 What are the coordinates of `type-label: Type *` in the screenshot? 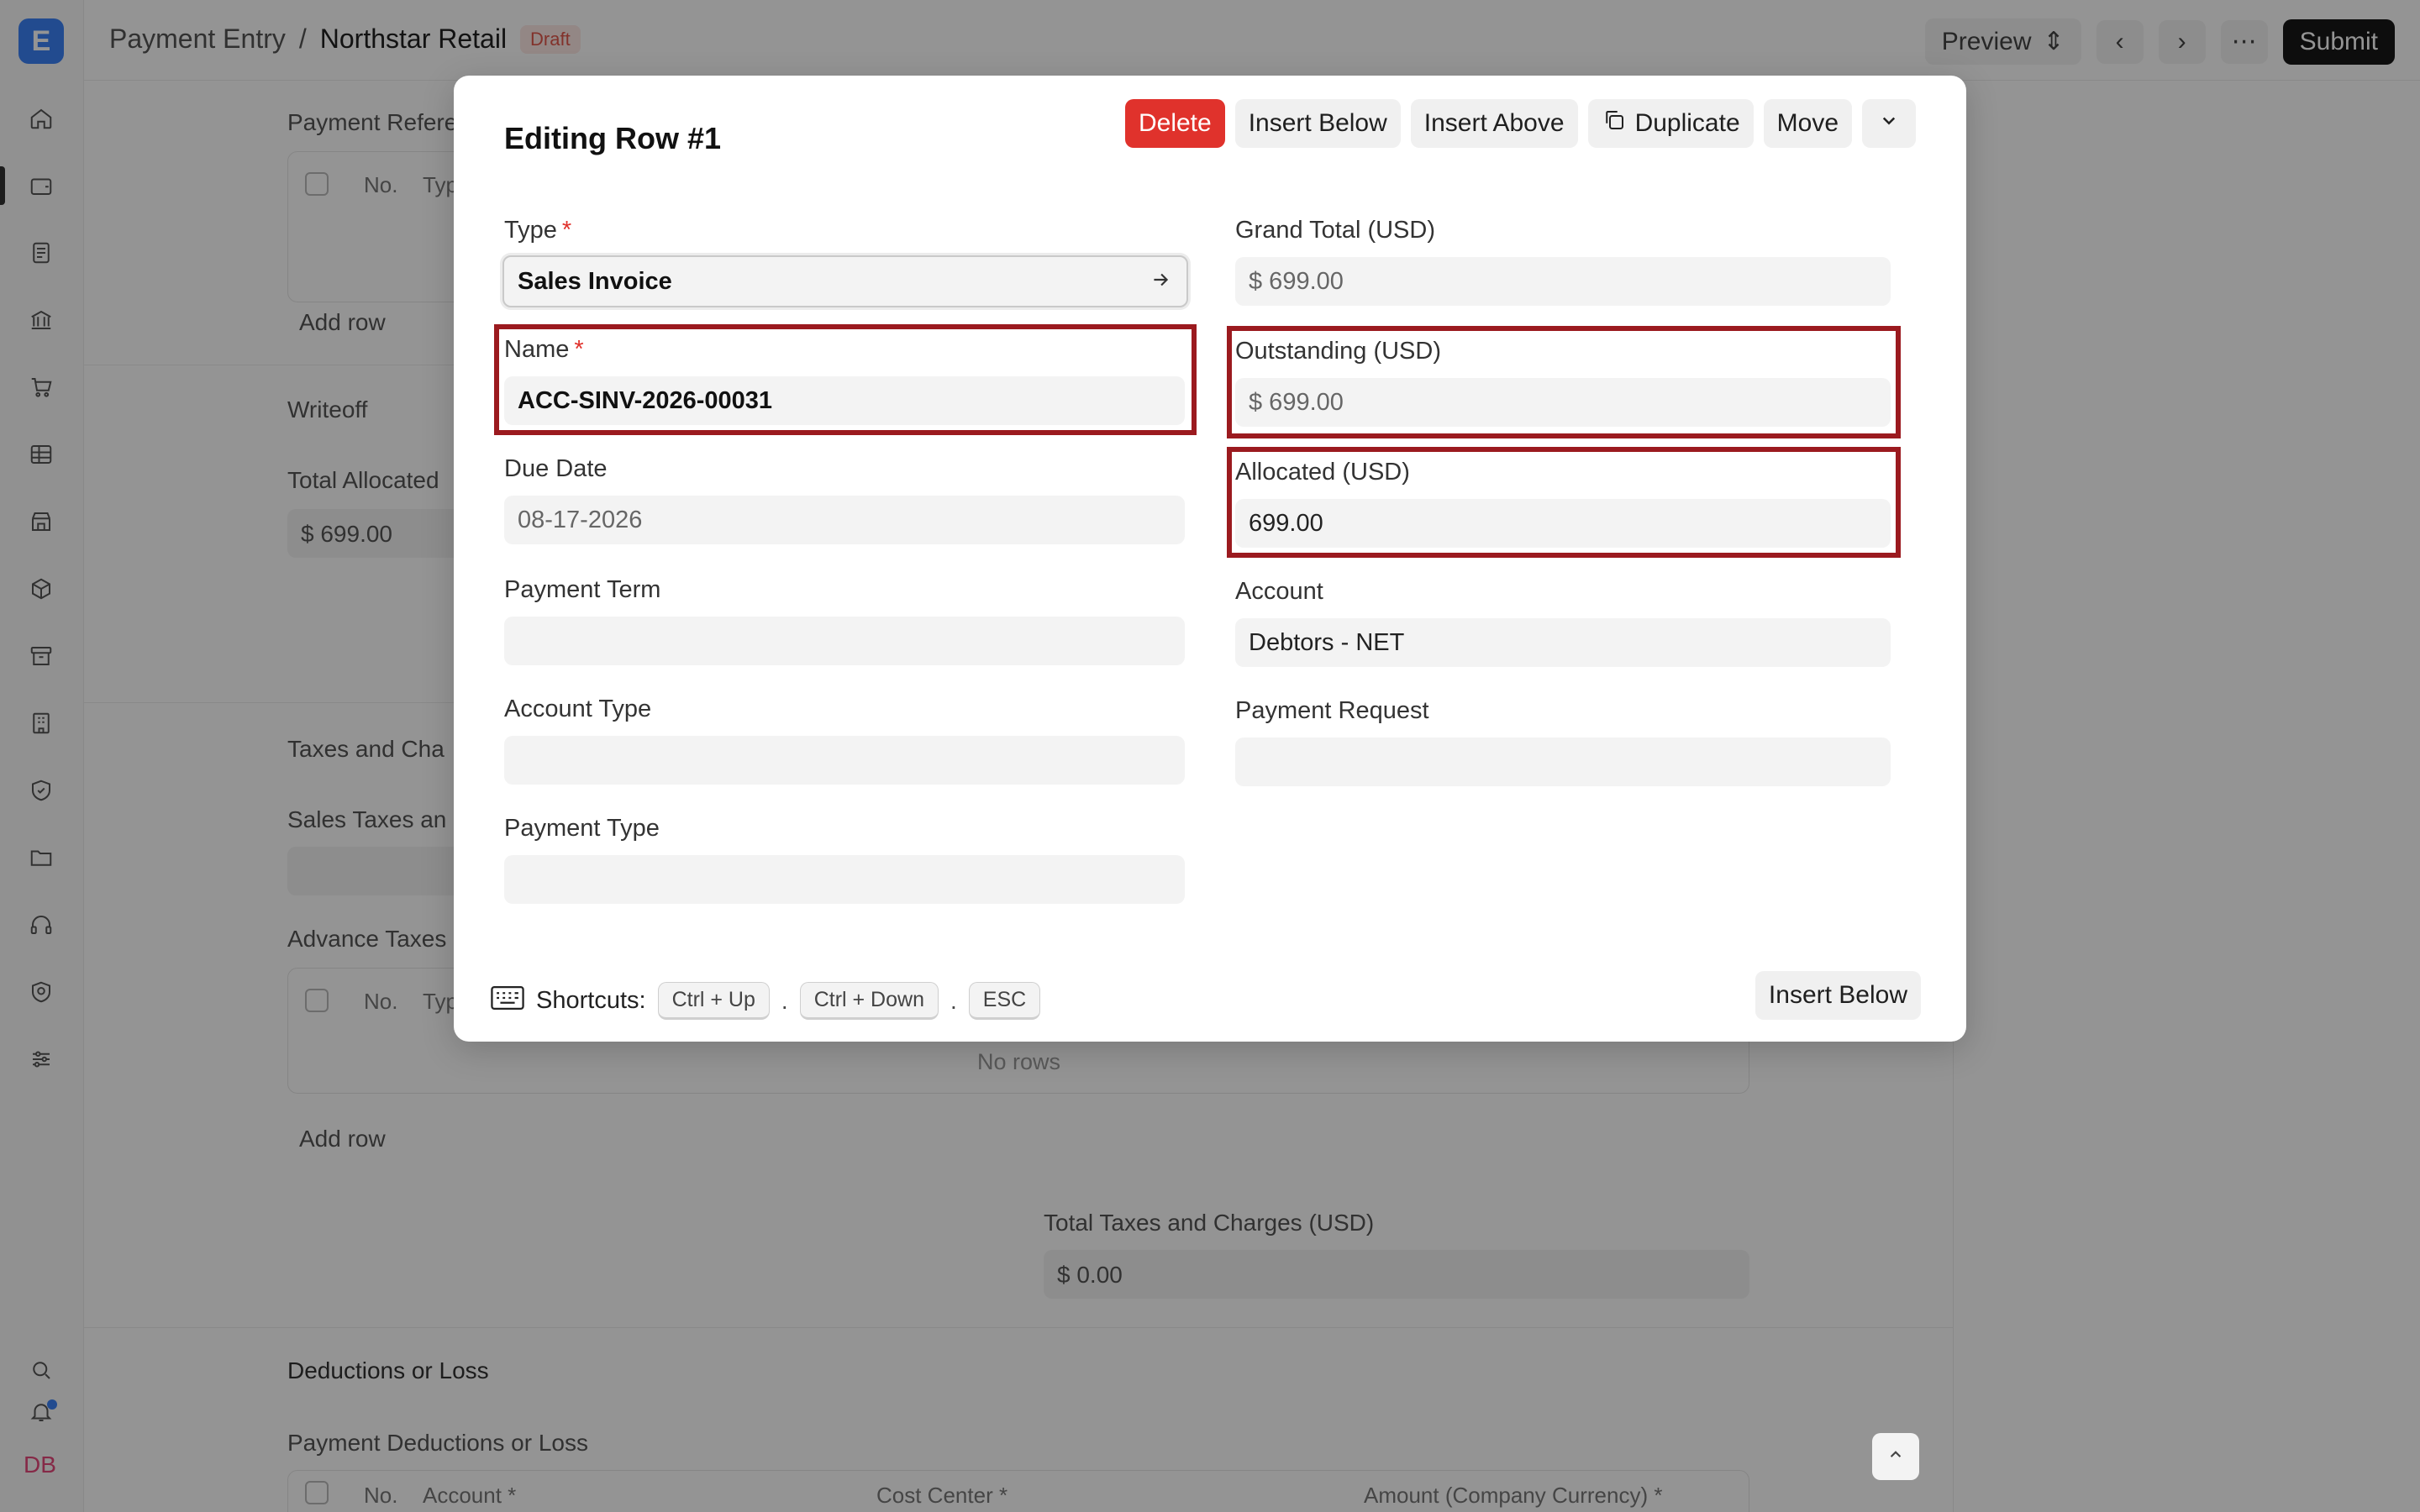 It's located at (537, 230).